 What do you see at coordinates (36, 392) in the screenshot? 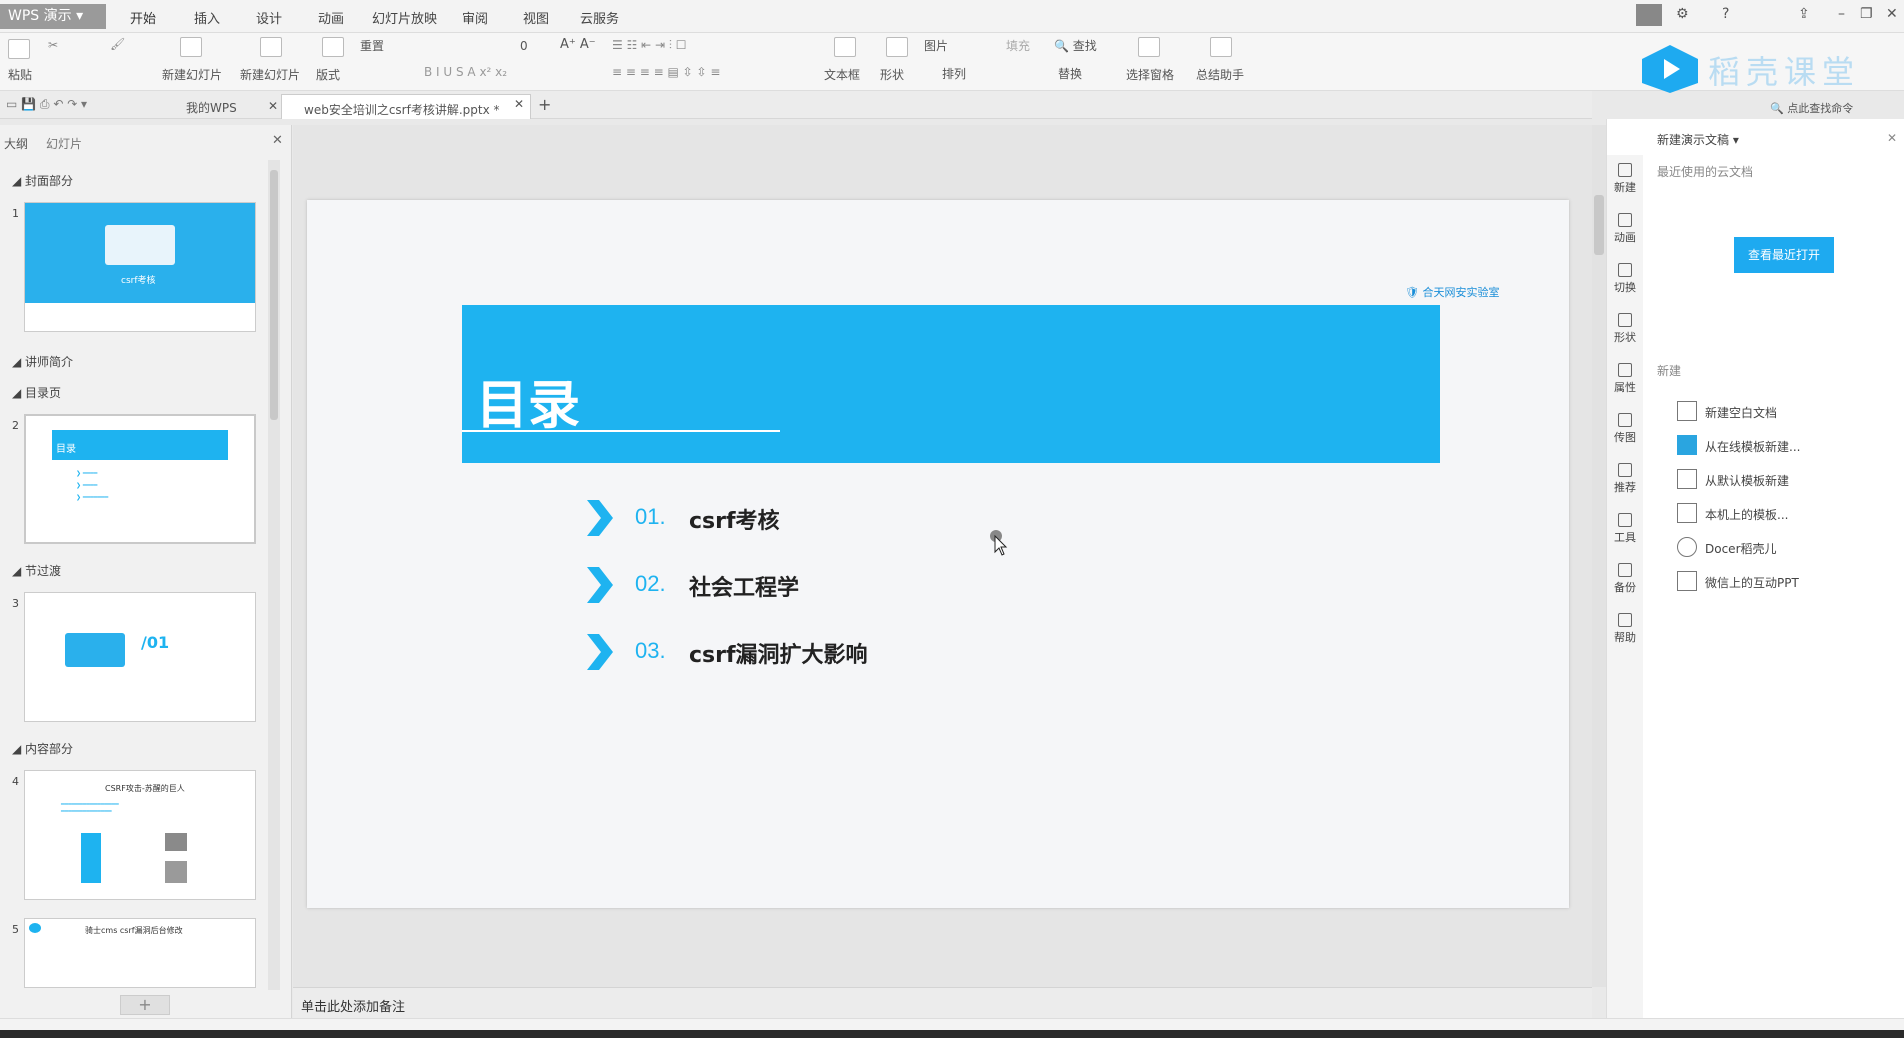
I see `section-toc: ◢ 目录页` at bounding box center [36, 392].